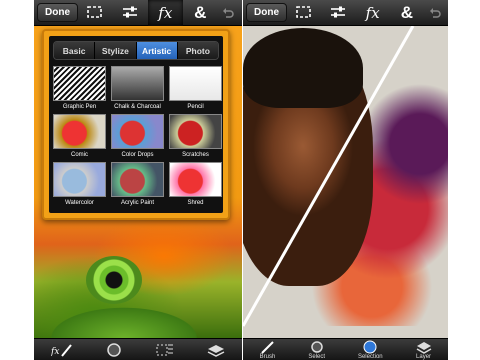 Image resolution: width=480 pixels, height=360 pixels. I want to click on effect-acrylic-paint: Acrylic Paint, so click(137, 184).